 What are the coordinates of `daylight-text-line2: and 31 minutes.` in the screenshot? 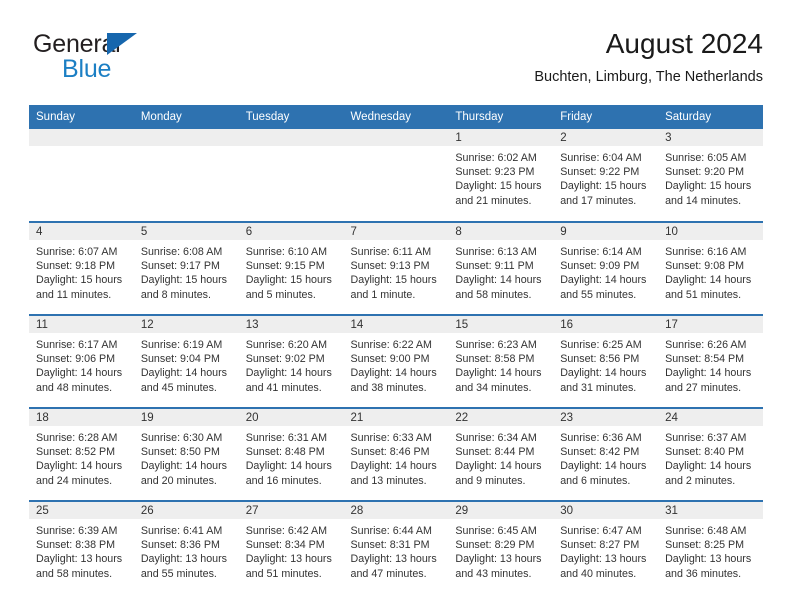 It's located at (598, 387).